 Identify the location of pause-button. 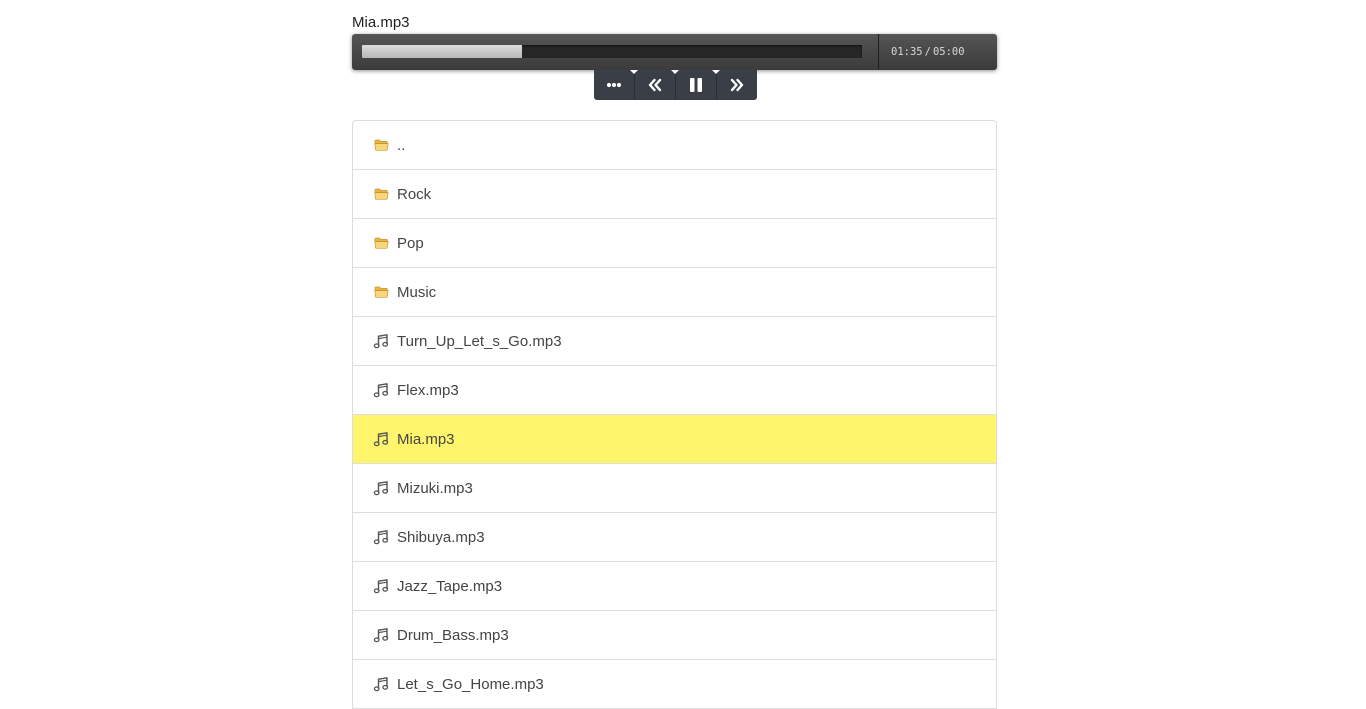
(697, 85).